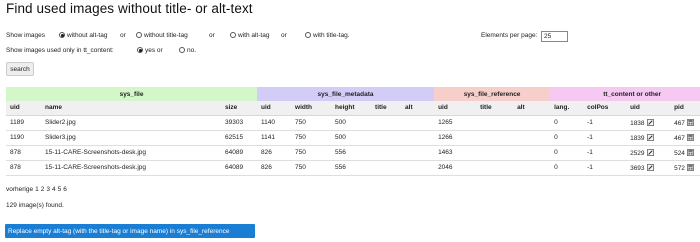  I want to click on page-link-3: 3, so click(48, 189).